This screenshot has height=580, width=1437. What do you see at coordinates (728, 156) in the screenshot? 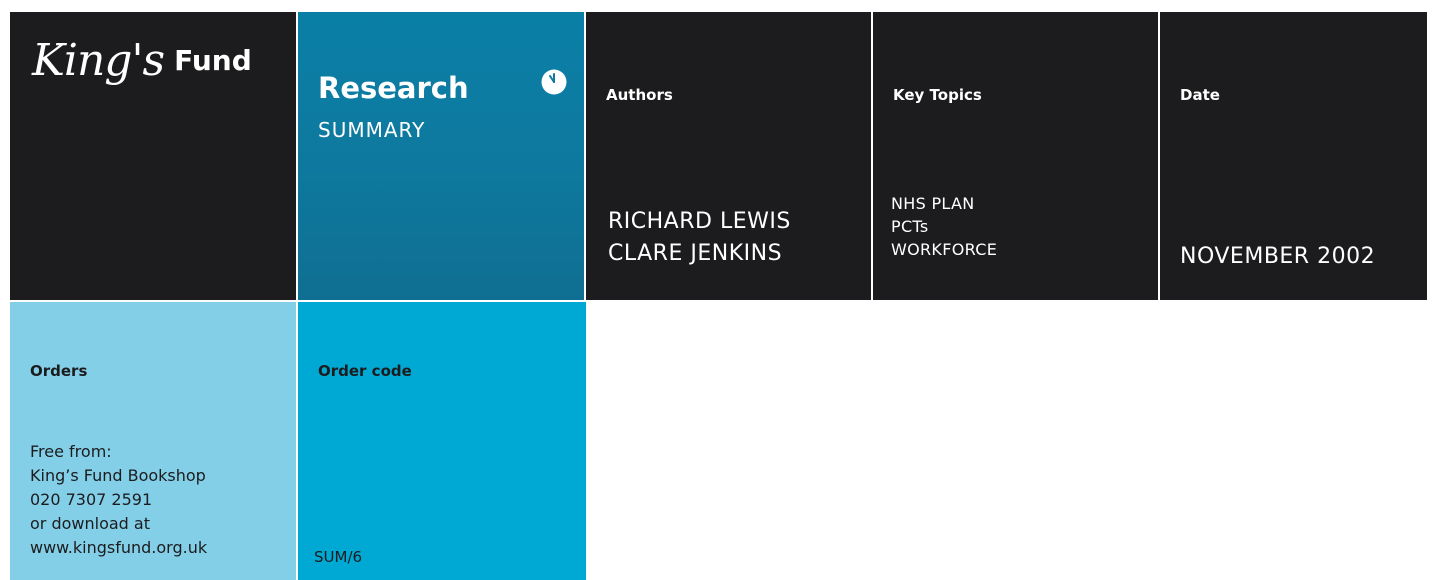
I see `authors-panel: Authors RICHARD LEWIS CLARE JENKINS` at bounding box center [728, 156].